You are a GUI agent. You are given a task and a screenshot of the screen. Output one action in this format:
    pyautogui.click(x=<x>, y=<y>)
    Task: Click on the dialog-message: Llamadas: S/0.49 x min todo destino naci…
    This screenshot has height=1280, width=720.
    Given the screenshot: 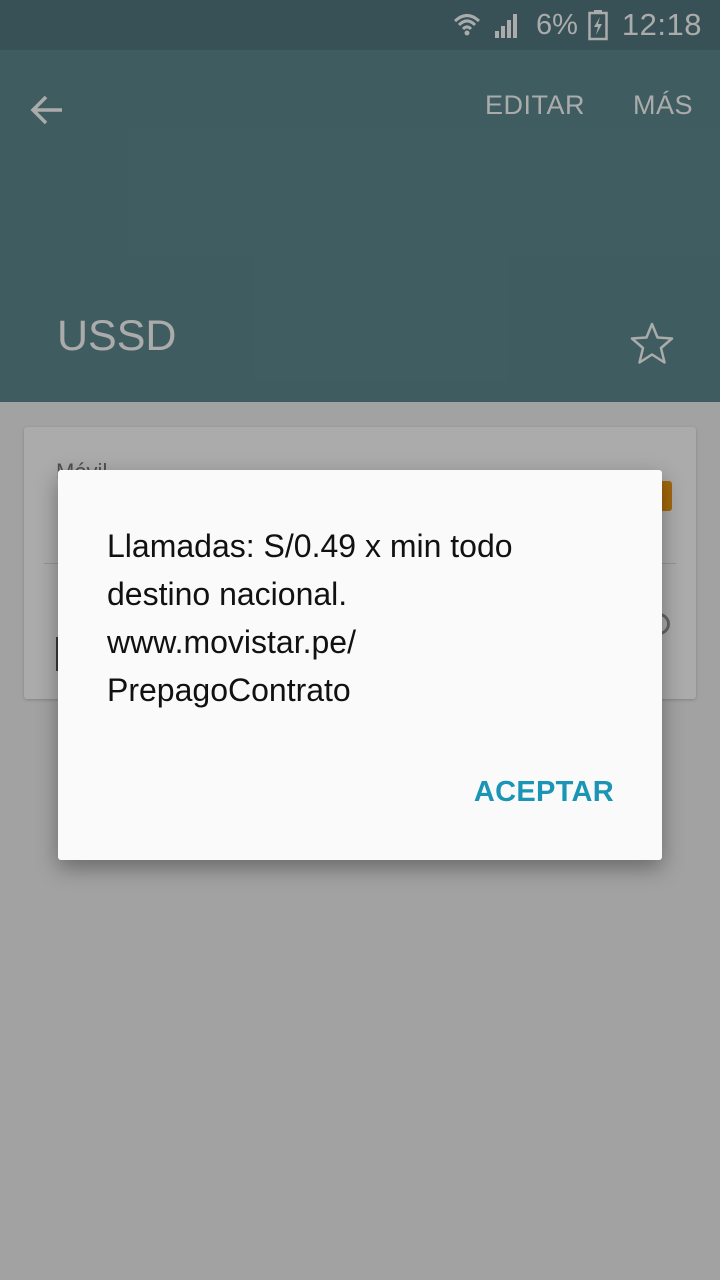 What is the action you would take?
    pyautogui.click(x=367, y=618)
    